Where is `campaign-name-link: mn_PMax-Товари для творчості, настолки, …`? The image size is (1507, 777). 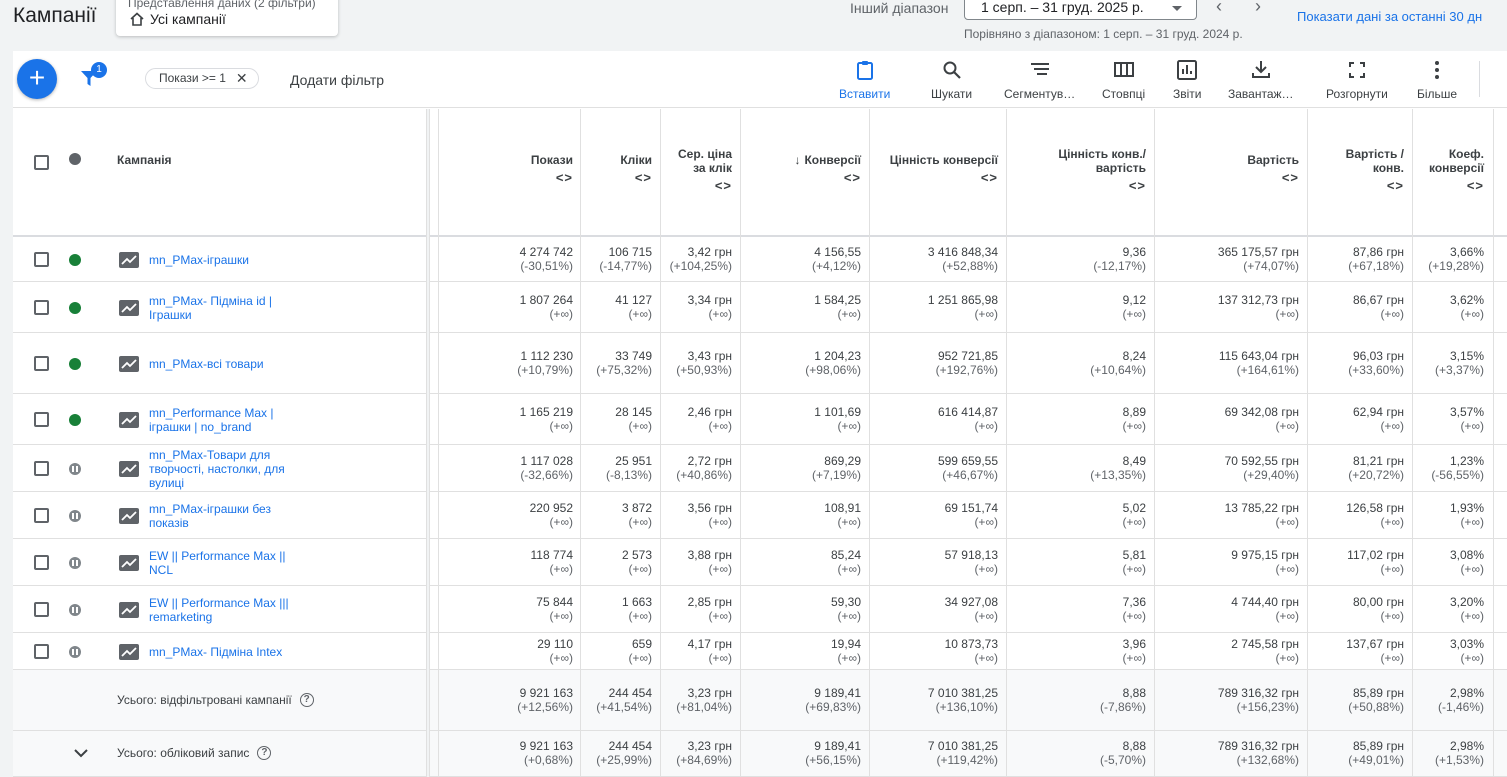
campaign-name-link: mn_PMax-Товари для творчості, настолки, … is located at coordinates (224, 469).